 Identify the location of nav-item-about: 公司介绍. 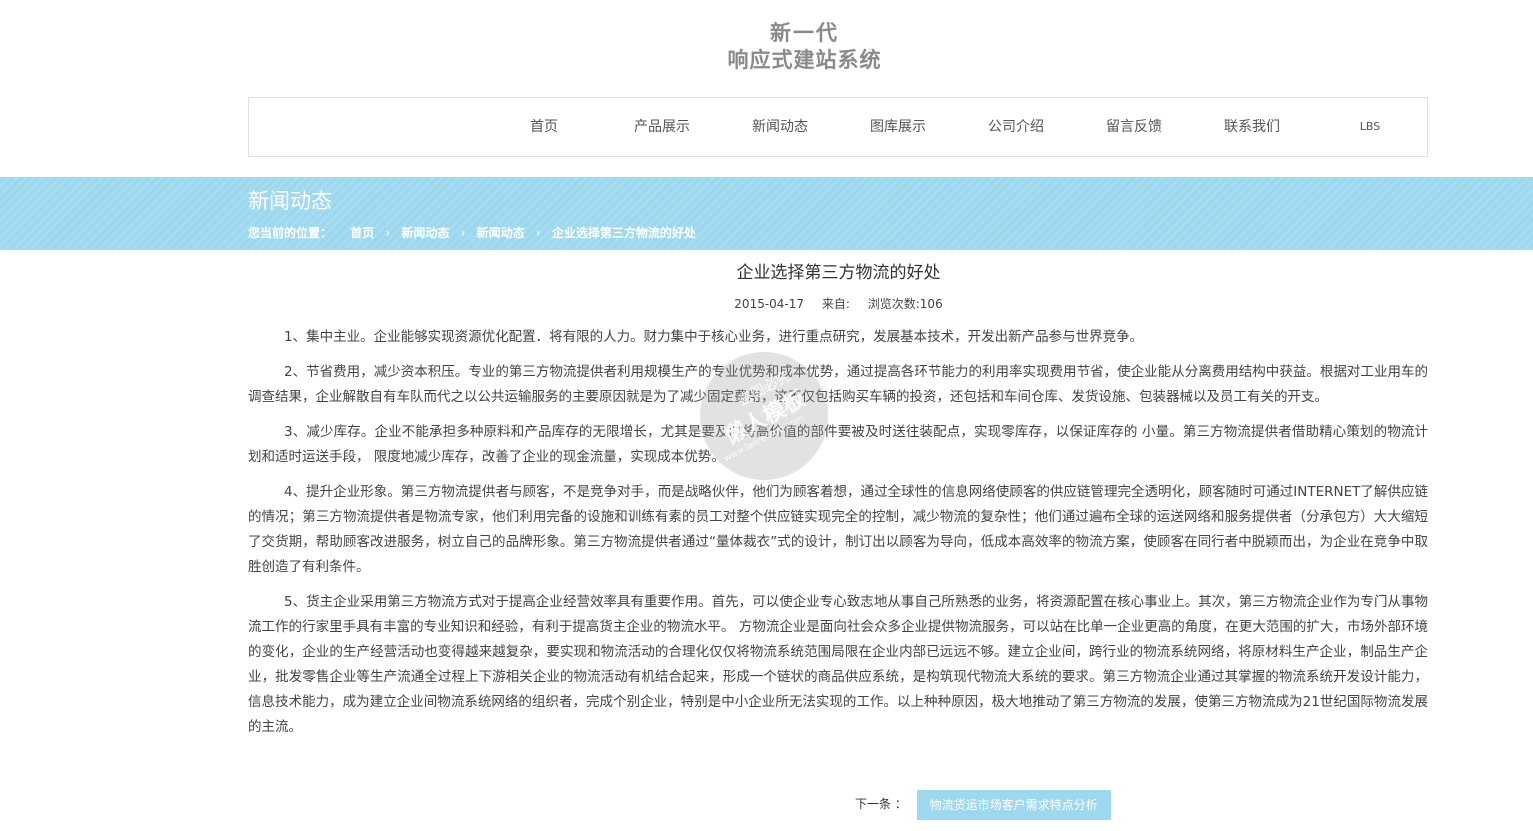
(1016, 127).